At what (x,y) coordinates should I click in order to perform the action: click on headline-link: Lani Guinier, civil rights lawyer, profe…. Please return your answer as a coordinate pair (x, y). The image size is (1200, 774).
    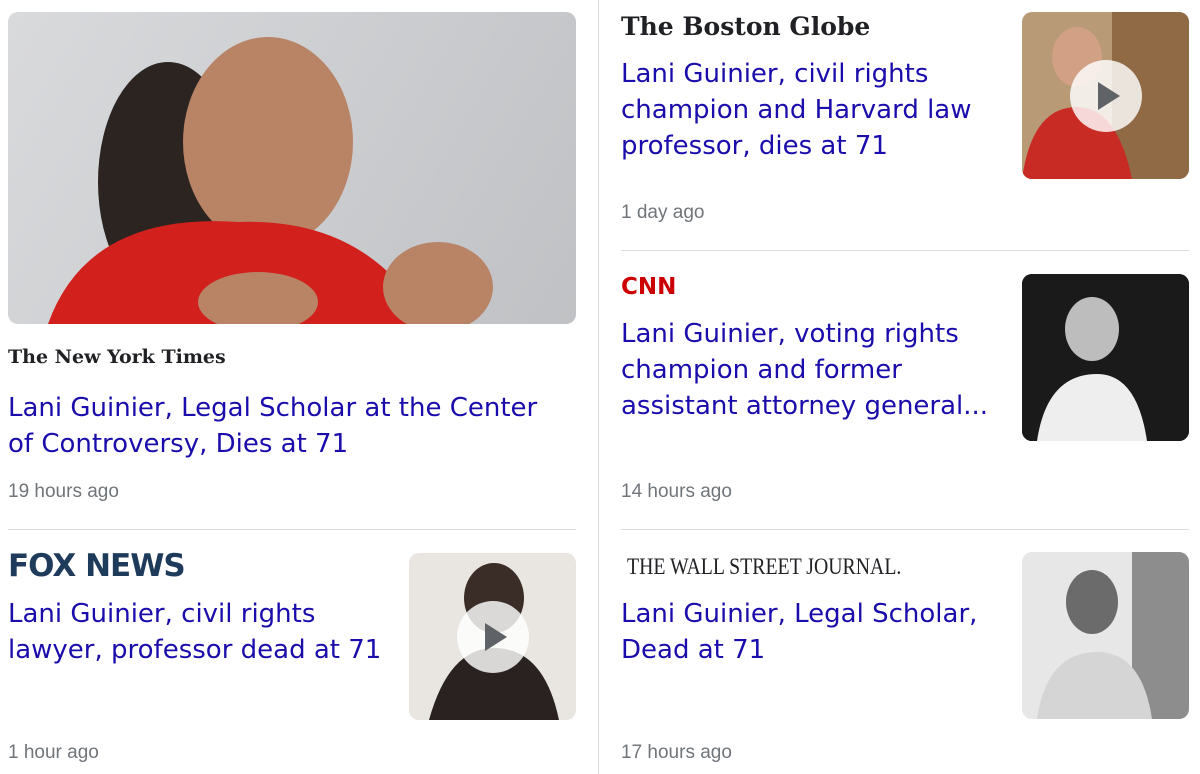
    Looking at the image, I should click on (198, 632).